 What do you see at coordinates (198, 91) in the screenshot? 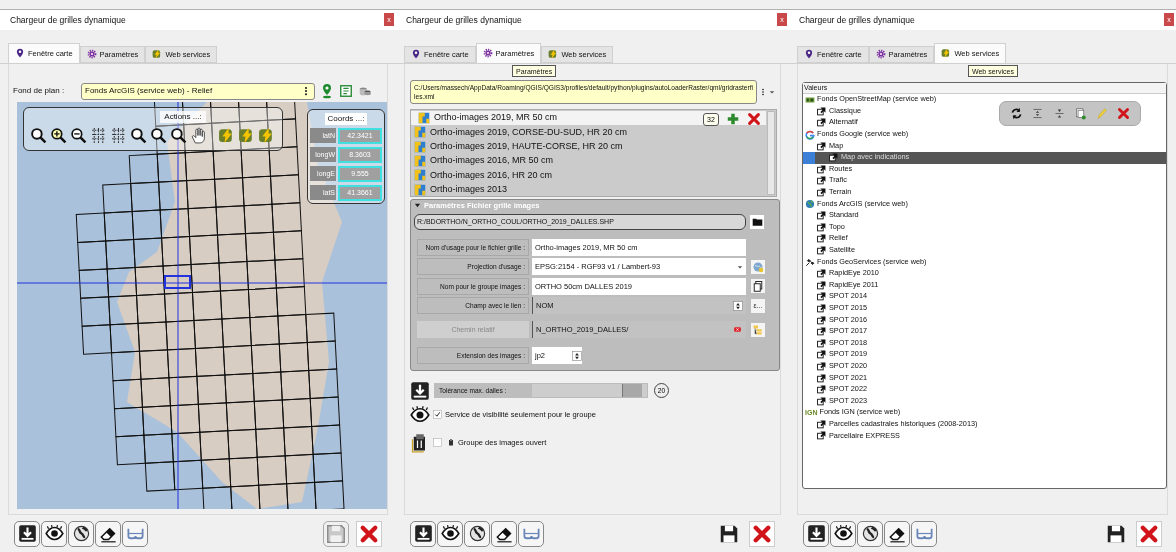
I see `basemap-dropdown: Fonds ArcGIS (service web) - Relief` at bounding box center [198, 91].